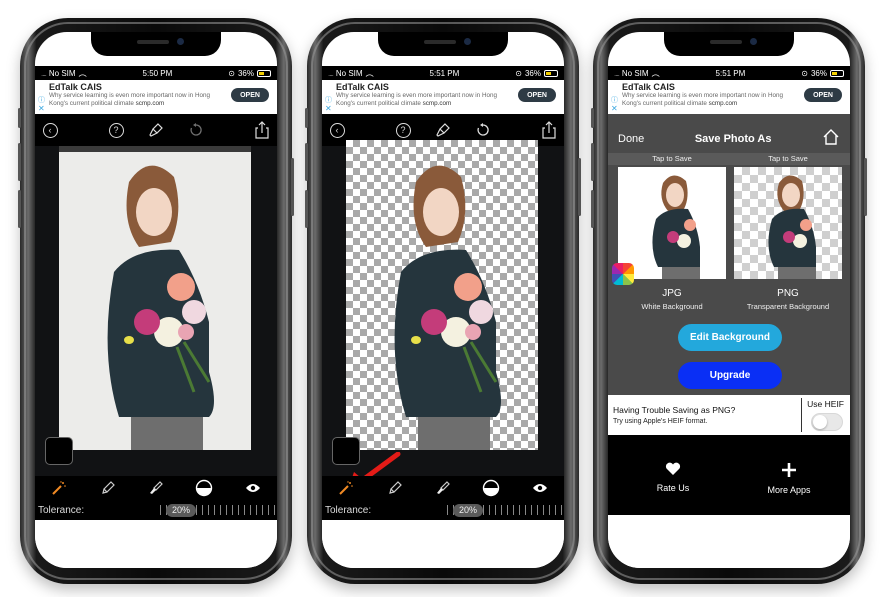 This screenshot has height=597, width=883. What do you see at coordinates (443, 44) in the screenshot?
I see `notch` at bounding box center [443, 44].